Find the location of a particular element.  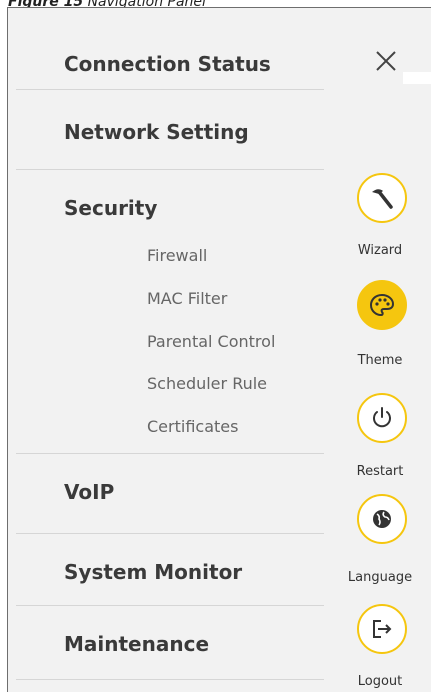

logout-button is located at coordinates (382, 629).